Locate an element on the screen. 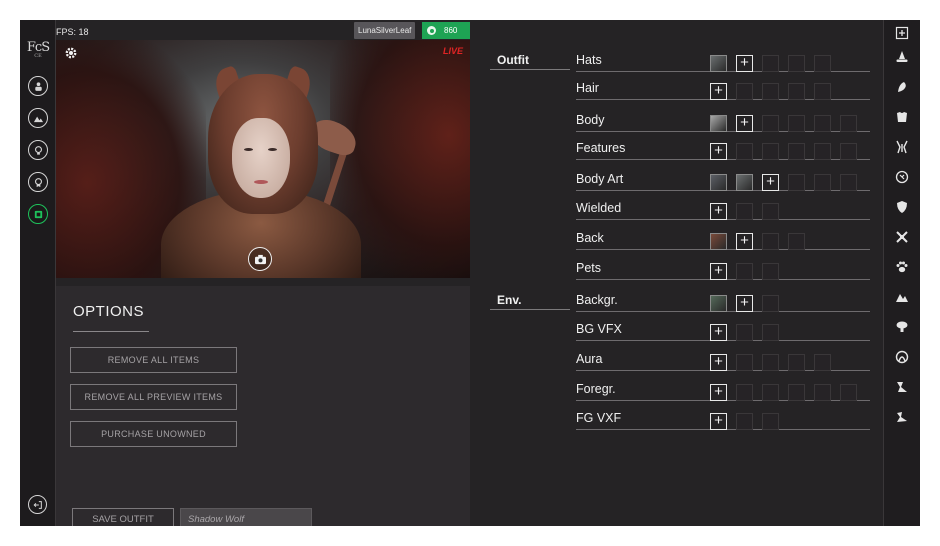 Image resolution: width=940 pixels, height=546 pixels. outfit-name-input: Shadow Wolf is located at coordinates (246, 517).